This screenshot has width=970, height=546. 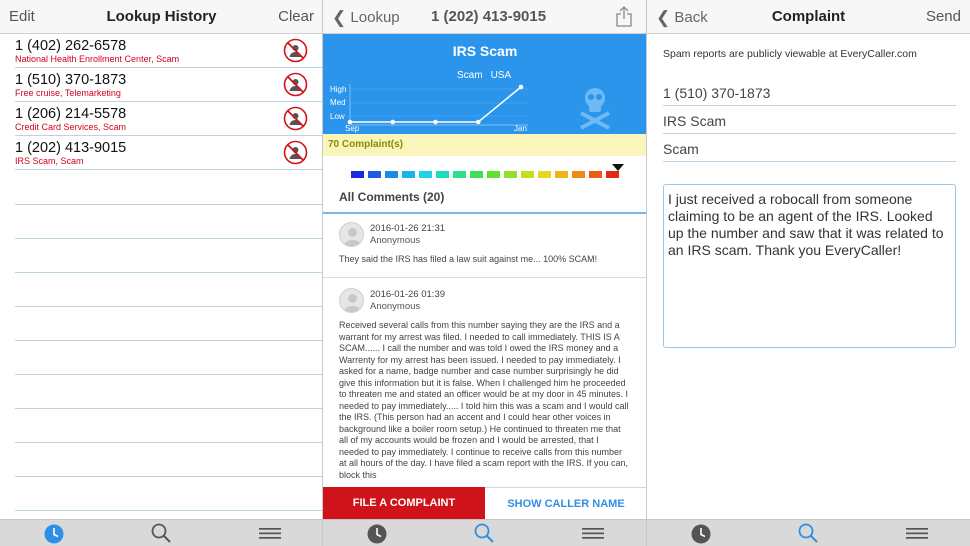 I want to click on page-title: Complaint, so click(x=808, y=16).